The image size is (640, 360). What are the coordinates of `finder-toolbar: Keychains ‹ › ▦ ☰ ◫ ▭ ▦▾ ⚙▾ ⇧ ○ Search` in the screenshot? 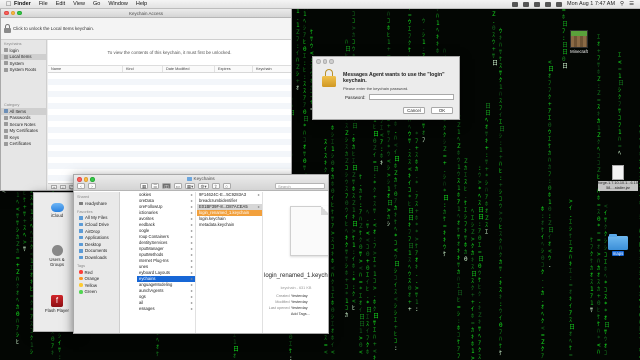 It's located at (201, 183).